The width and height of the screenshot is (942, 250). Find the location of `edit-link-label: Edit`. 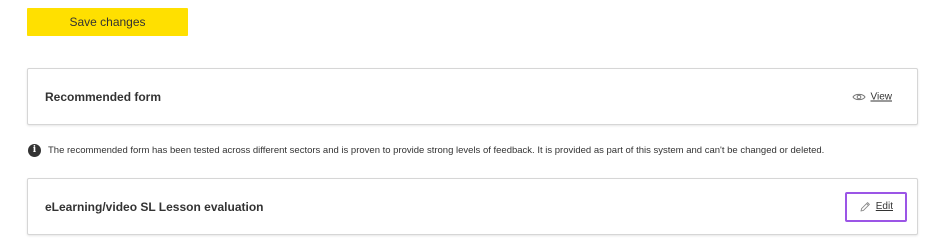

edit-link-label: Edit is located at coordinates (884, 206).